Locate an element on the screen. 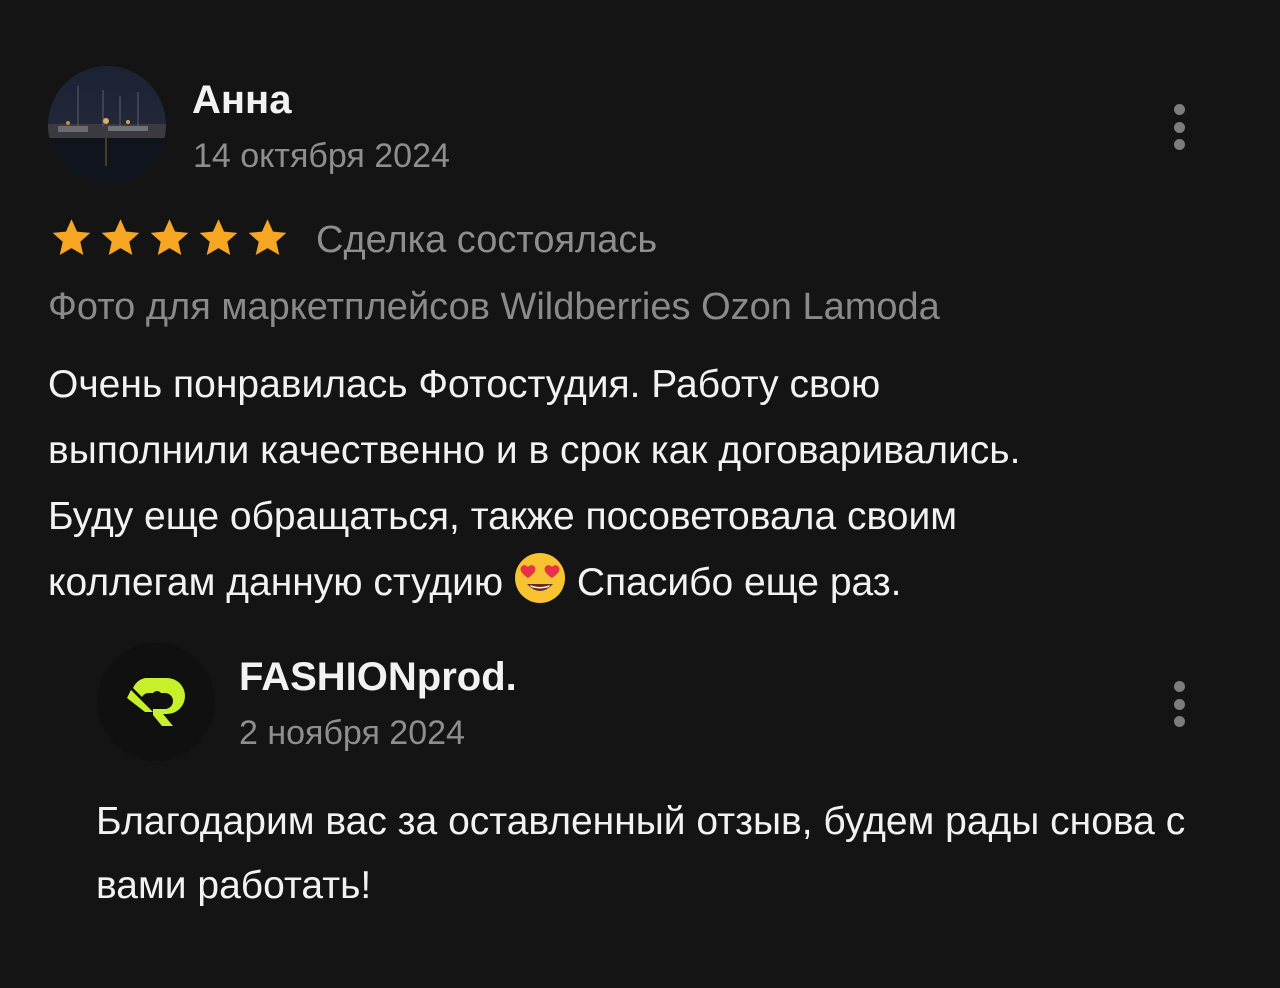 This screenshot has height=988, width=1280. harbor-night-photo-icon is located at coordinates (107, 125).